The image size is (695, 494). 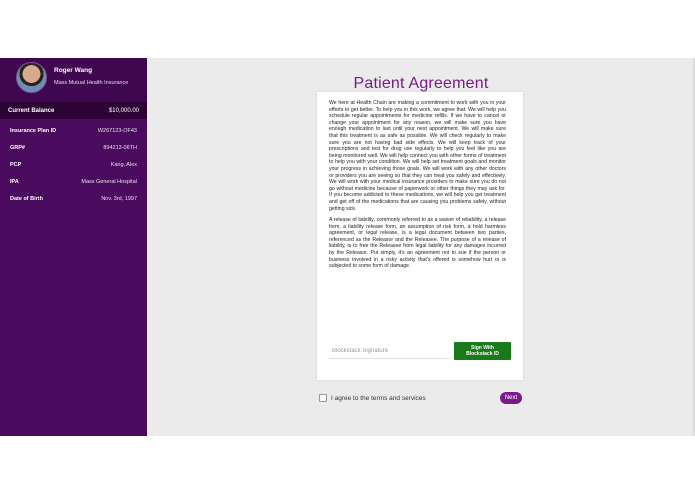 What do you see at coordinates (123, 110) in the screenshot?
I see `balance-value: $10,000.00` at bounding box center [123, 110].